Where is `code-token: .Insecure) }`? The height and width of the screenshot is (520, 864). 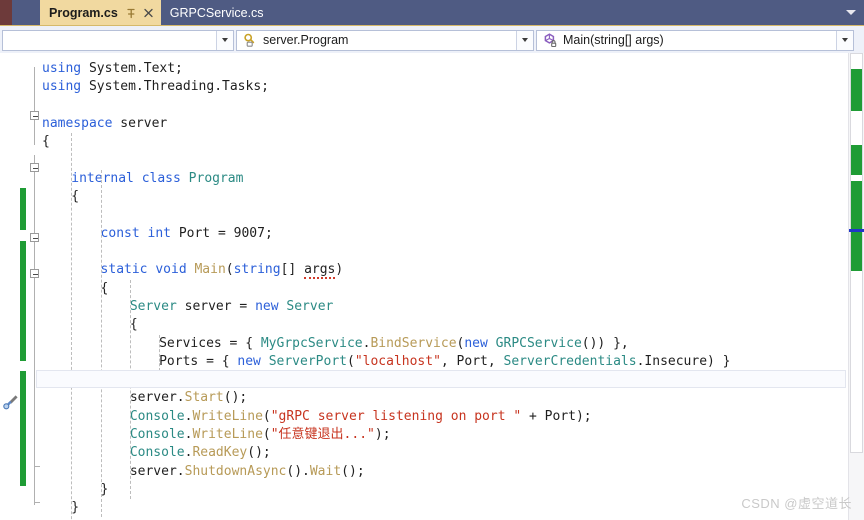 code-token: .Insecure) } is located at coordinates (683, 361).